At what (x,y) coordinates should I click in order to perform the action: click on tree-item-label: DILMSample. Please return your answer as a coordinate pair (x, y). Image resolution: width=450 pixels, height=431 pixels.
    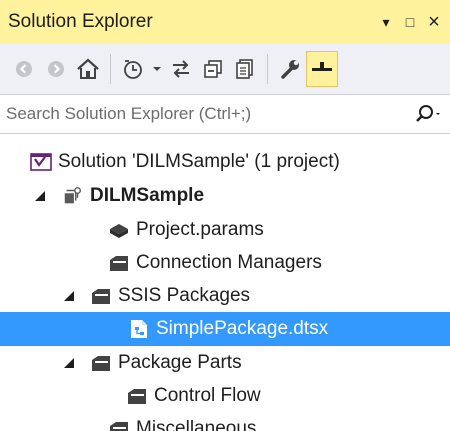
    Looking at the image, I should click on (147, 195).